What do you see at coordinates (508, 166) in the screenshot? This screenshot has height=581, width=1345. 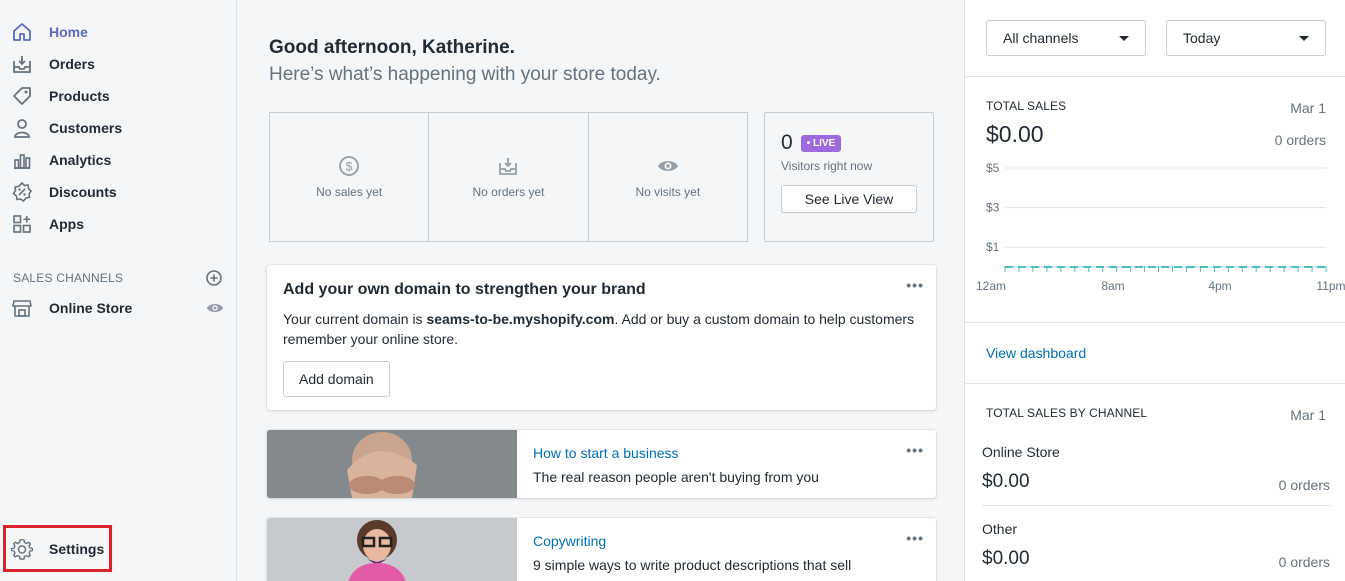 I see `inbox-download-icon` at bounding box center [508, 166].